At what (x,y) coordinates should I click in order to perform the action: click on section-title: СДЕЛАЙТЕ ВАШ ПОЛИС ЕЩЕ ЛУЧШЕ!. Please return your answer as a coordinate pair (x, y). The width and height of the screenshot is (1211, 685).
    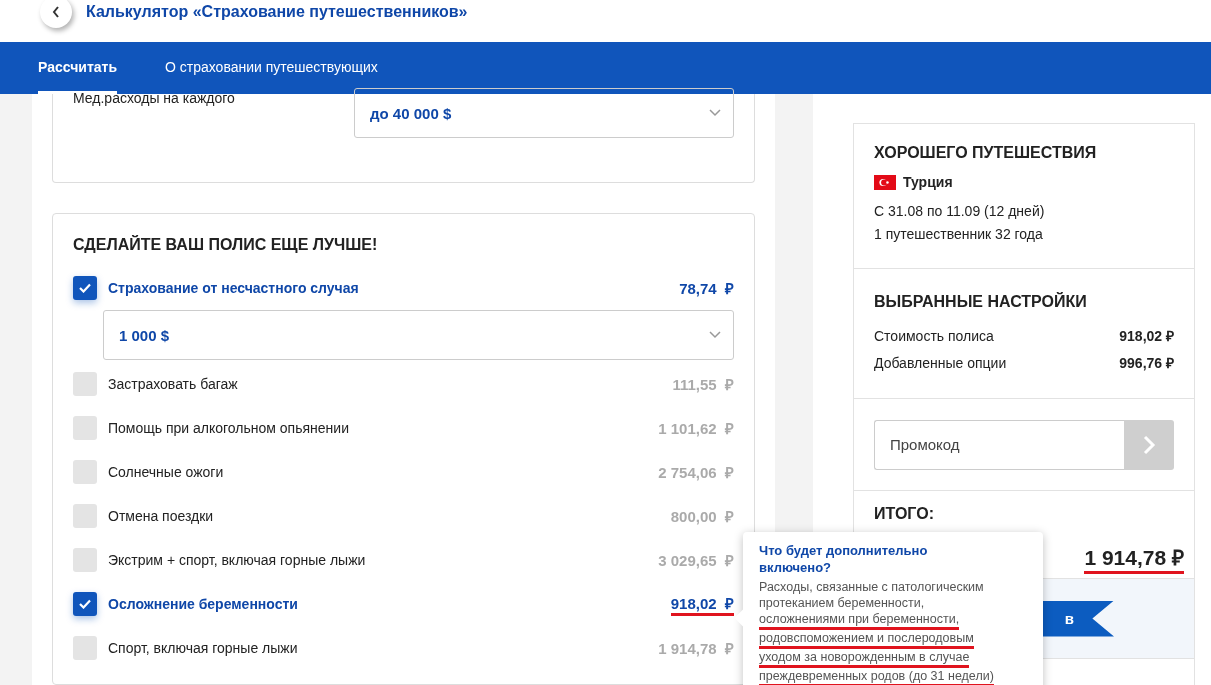
    Looking at the image, I should click on (226, 245).